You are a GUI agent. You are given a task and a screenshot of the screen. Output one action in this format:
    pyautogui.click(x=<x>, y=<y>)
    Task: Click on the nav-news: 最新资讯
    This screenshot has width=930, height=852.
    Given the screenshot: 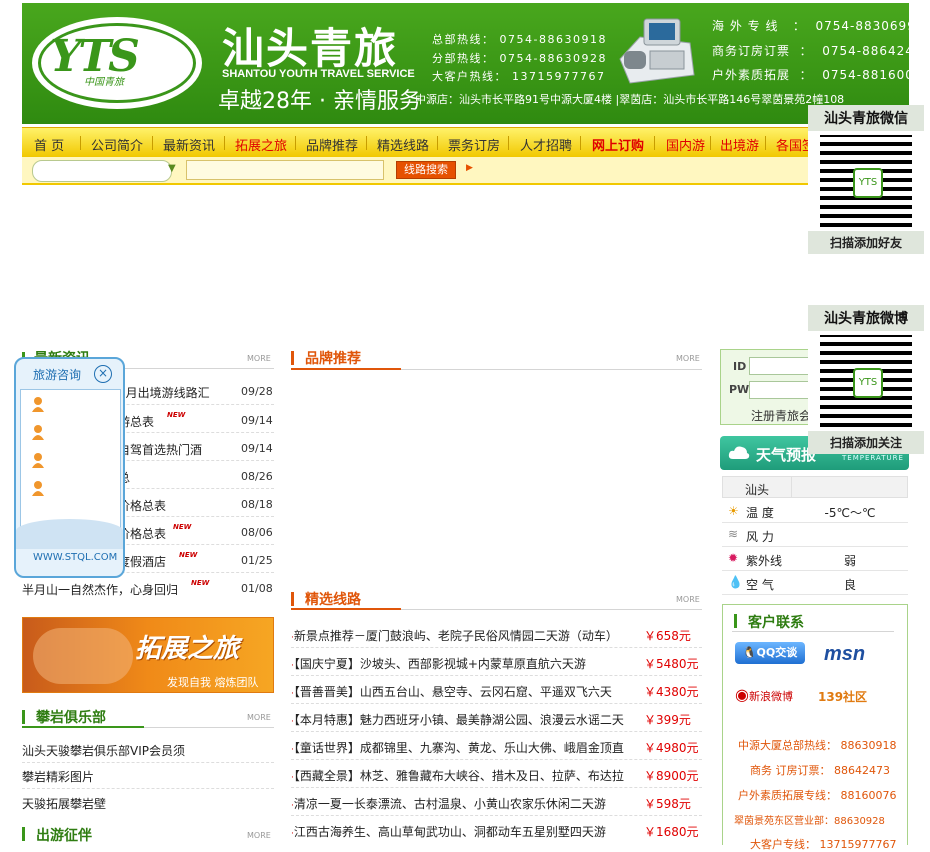 What is the action you would take?
    pyautogui.click(x=189, y=144)
    